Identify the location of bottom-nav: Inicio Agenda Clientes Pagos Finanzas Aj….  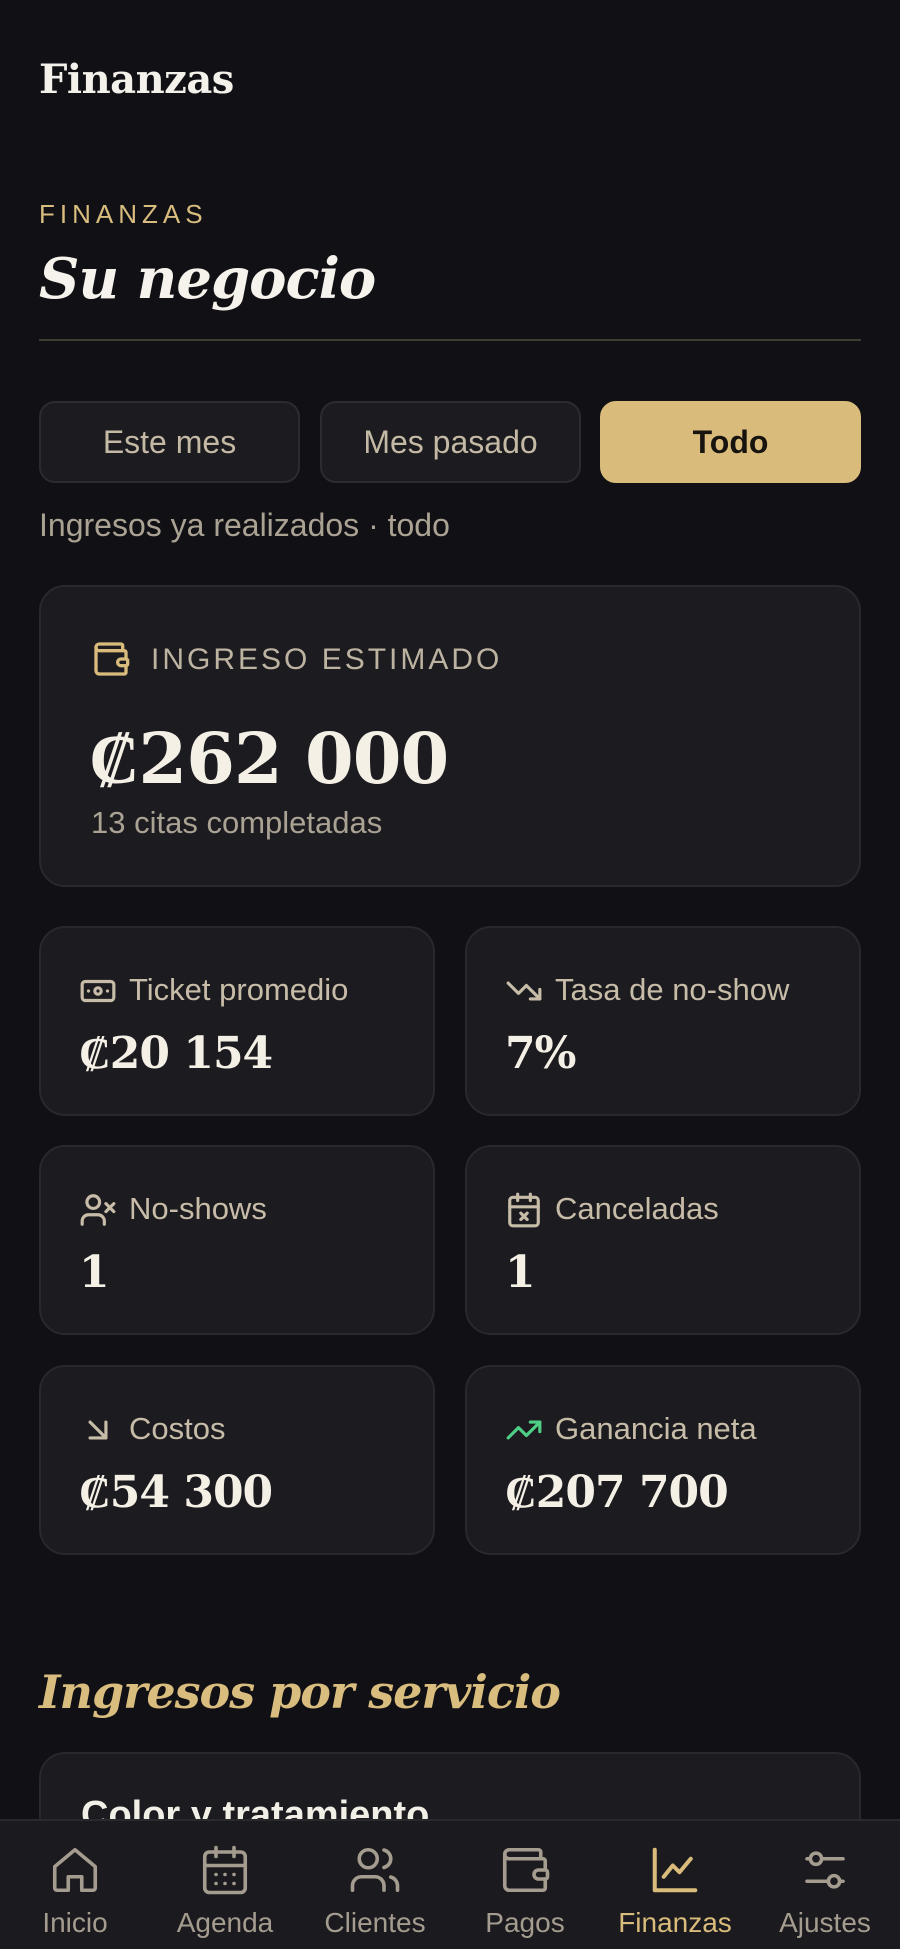
(450, 1884).